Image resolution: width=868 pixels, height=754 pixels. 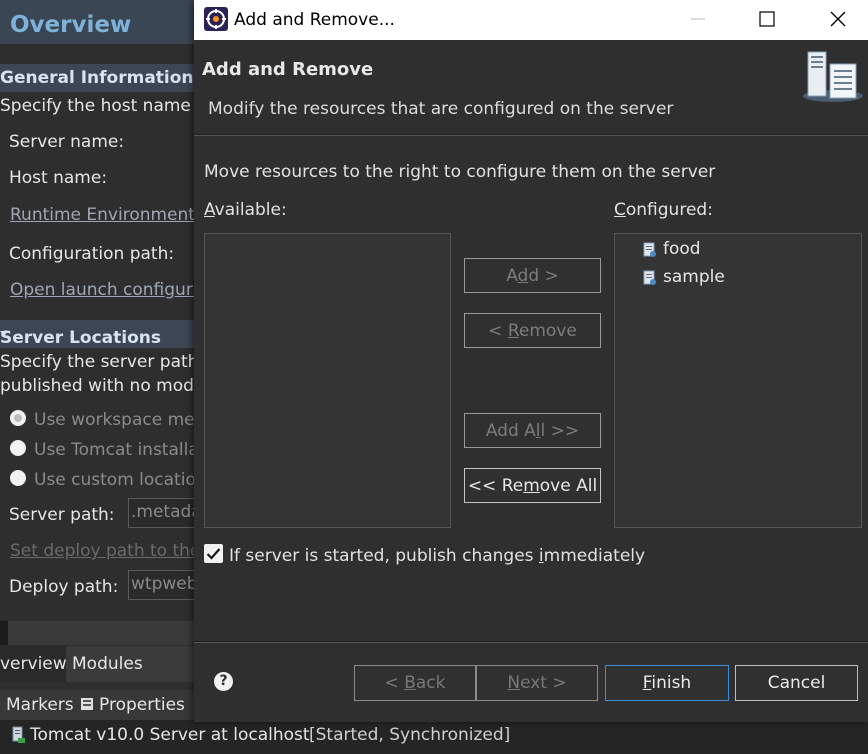 I want to click on configured-item-sample-label: sample, so click(x=694, y=277).